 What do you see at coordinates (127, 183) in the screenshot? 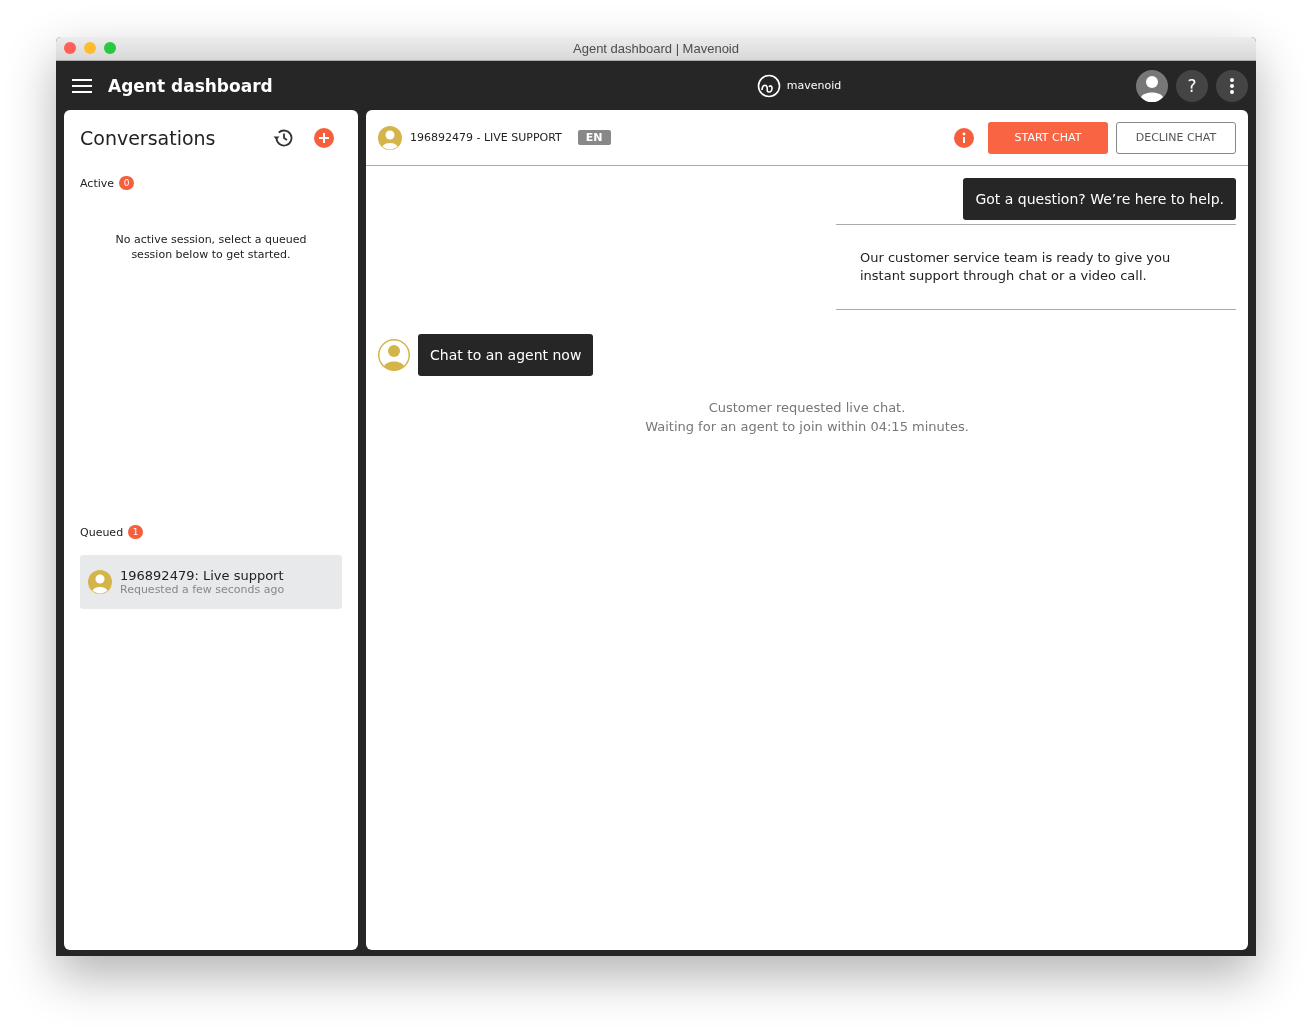
I see `count-badge: 0` at bounding box center [127, 183].